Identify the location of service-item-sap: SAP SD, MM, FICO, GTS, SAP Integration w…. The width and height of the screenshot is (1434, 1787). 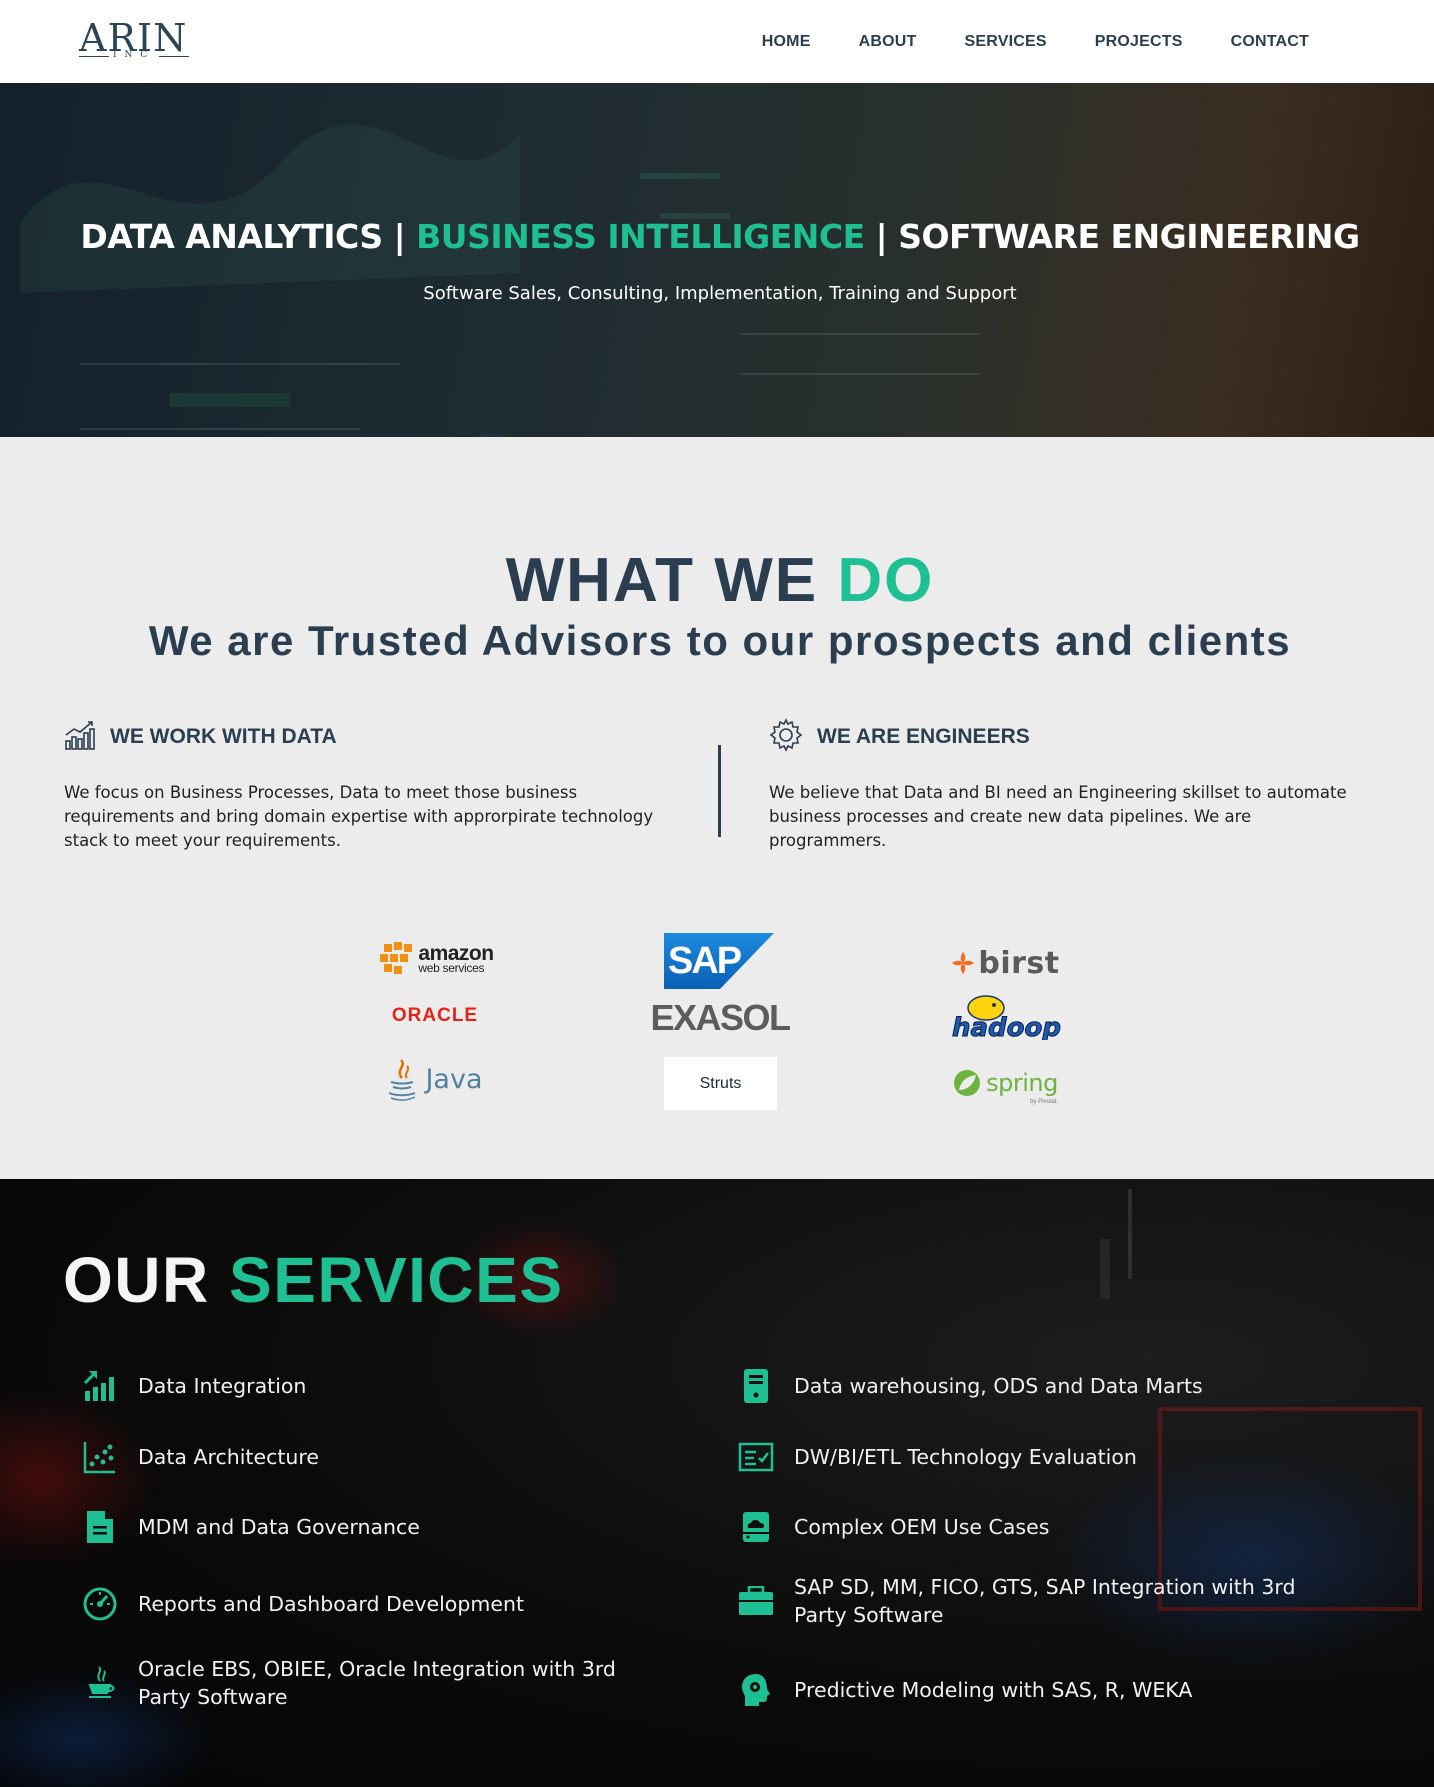
(1046, 1601).